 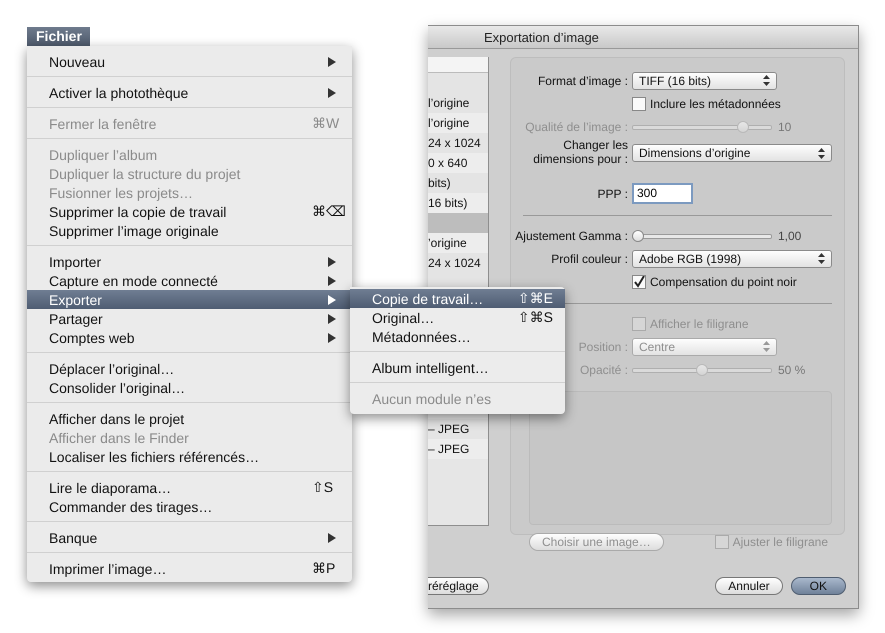 I want to click on image-well, so click(x=680, y=458).